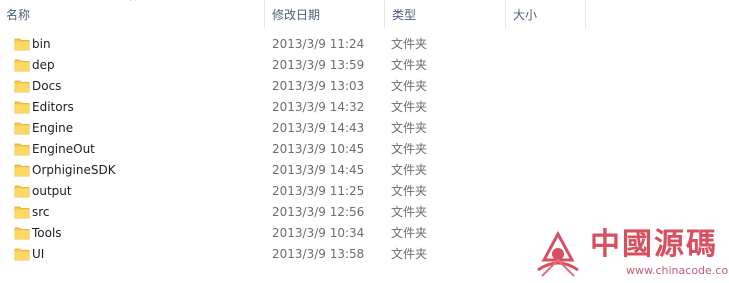 The image size is (729, 283). I want to click on file-modified-date: 2013/3/9 13:58, so click(318, 254).